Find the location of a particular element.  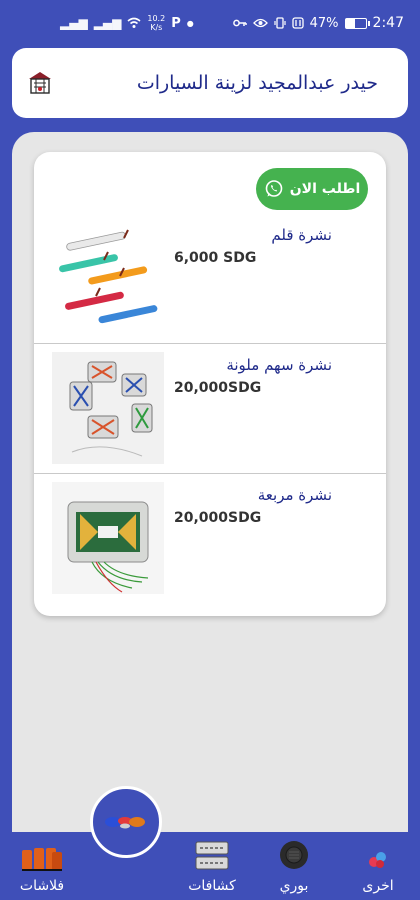

flasher-icon is located at coordinates (42, 859).